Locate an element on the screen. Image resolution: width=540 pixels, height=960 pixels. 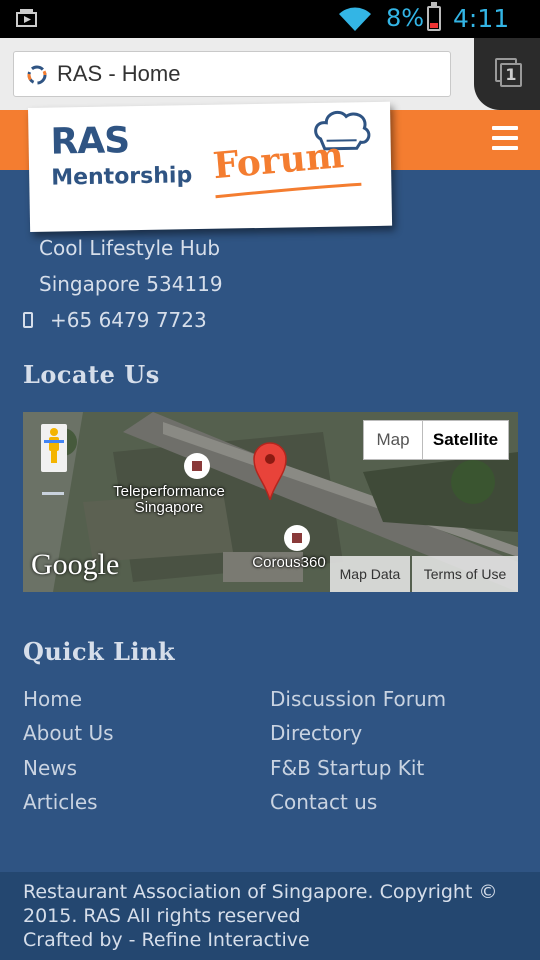
quick-link-directory: Directory is located at coordinates (316, 733).